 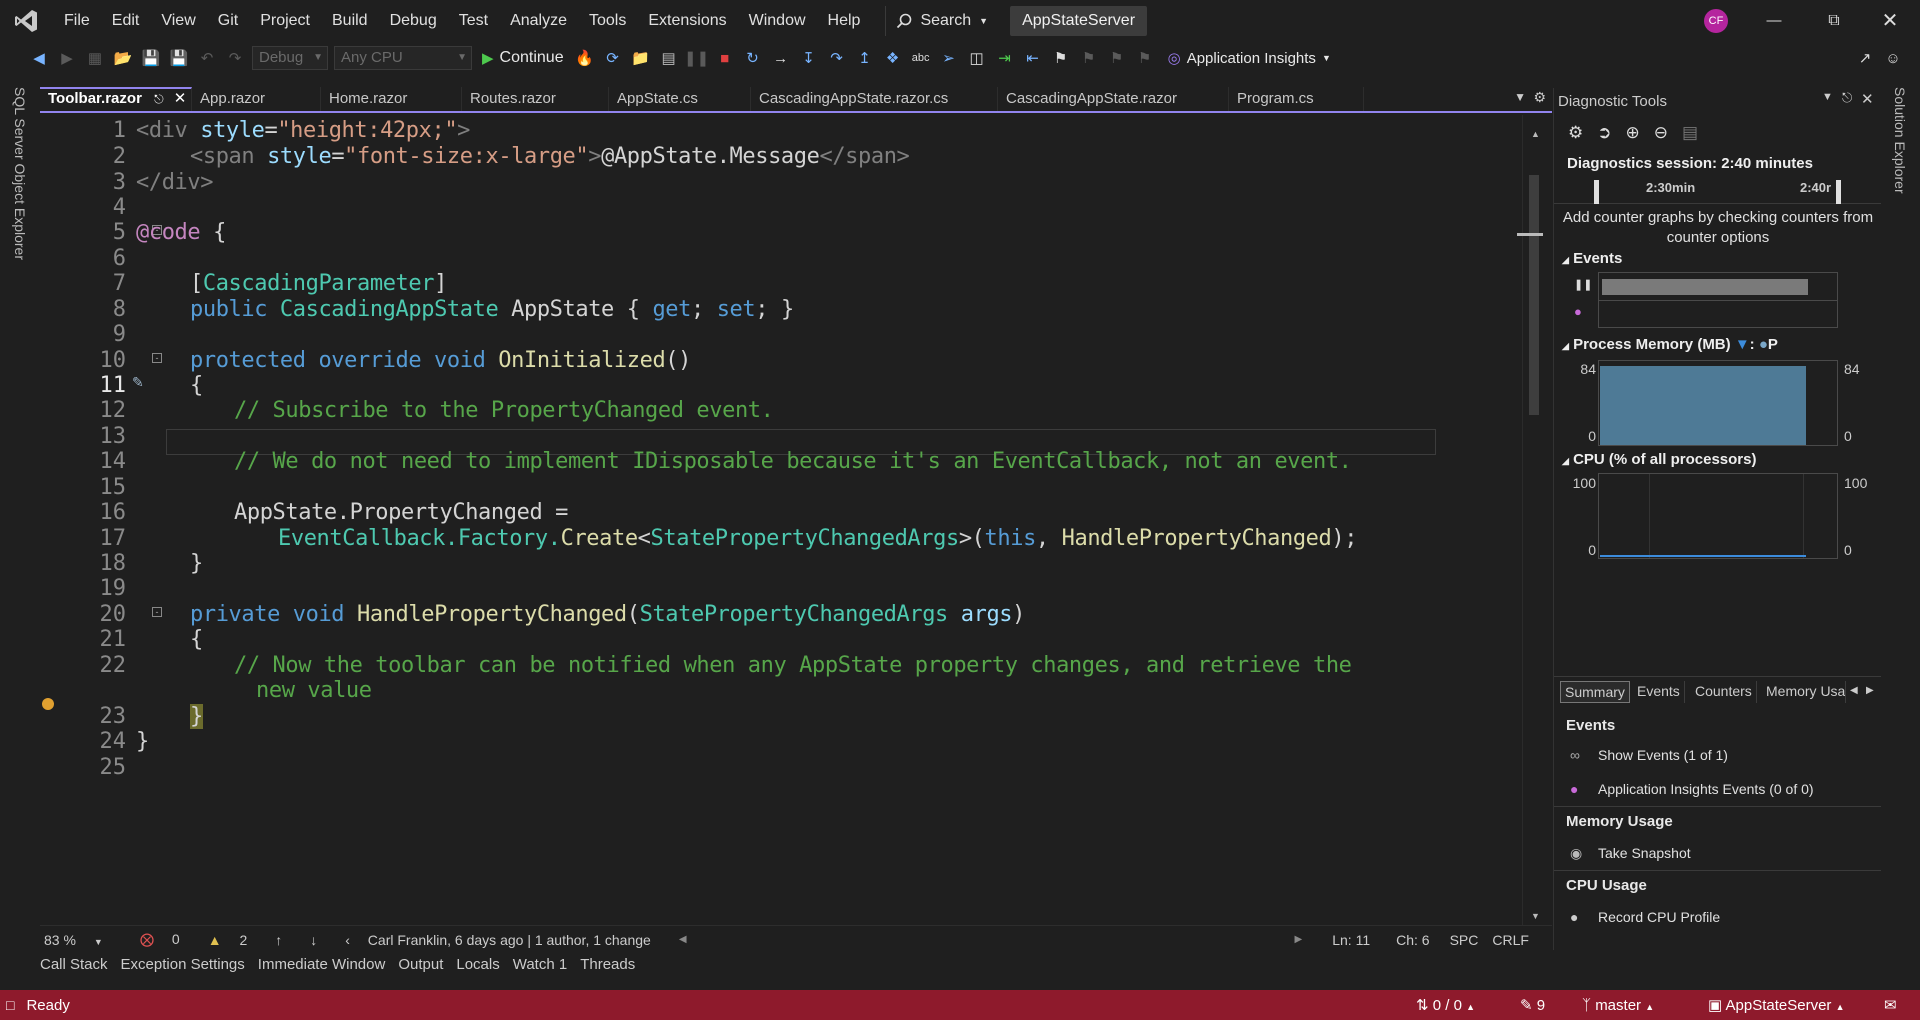 I want to click on navigate-forward-button: ▶, so click(x=67, y=58).